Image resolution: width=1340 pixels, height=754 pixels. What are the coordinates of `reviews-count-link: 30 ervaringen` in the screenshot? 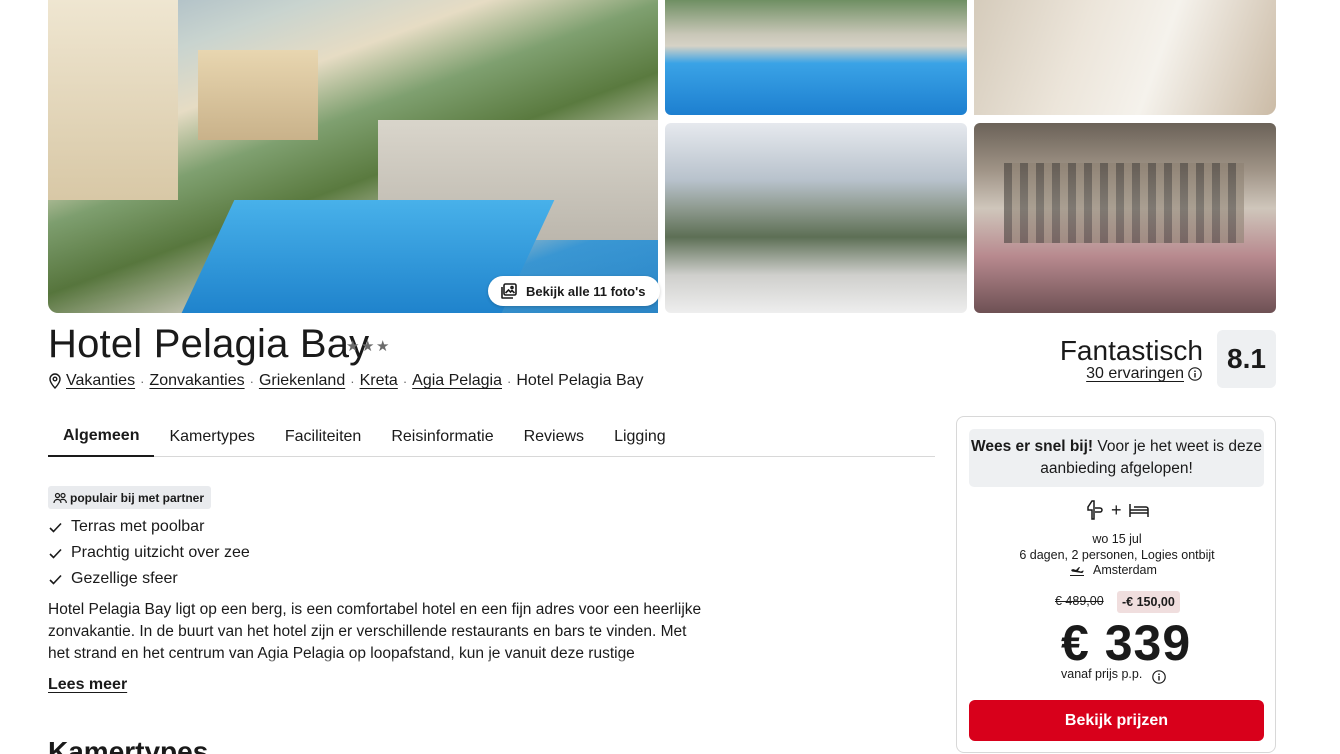 It's located at (1135, 374).